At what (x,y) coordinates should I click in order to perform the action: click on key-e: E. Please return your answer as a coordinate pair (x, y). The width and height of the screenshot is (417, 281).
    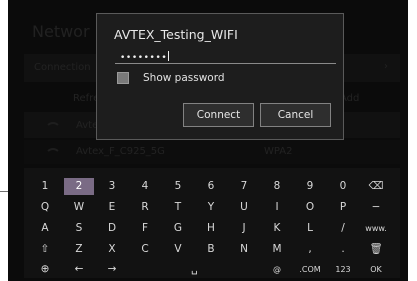
    Looking at the image, I should click on (112, 207).